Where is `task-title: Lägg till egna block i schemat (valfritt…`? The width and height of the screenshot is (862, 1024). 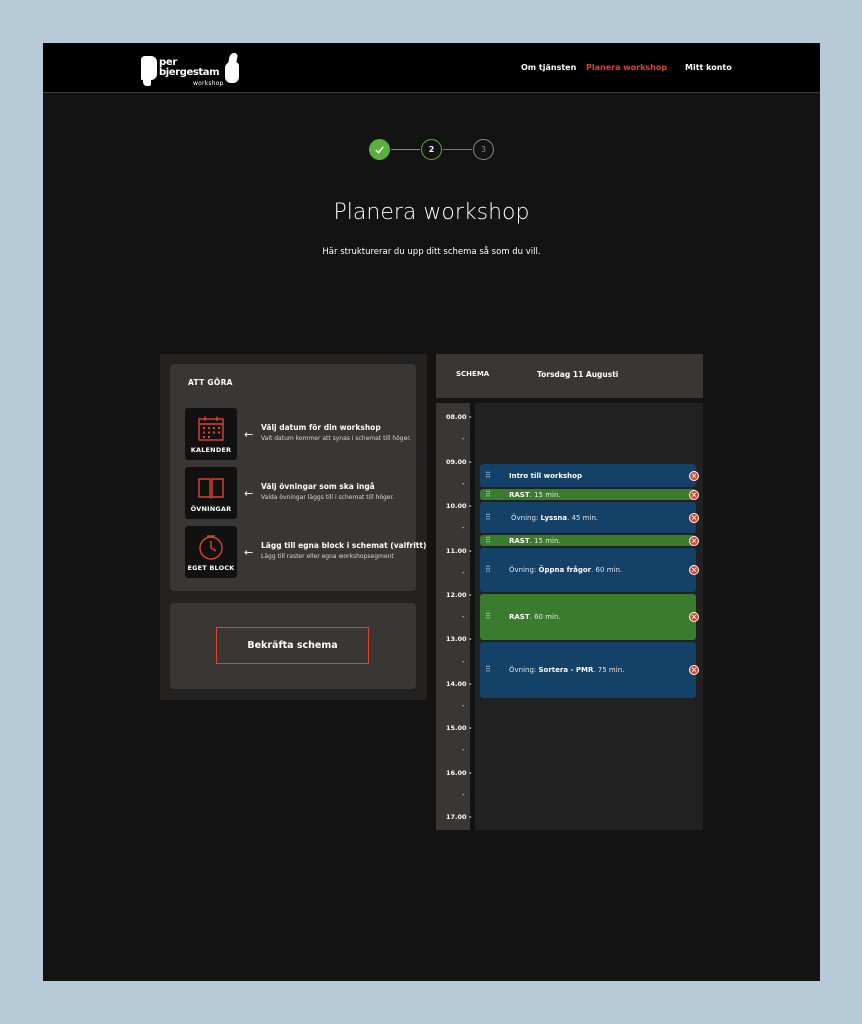
task-title: Lägg till egna block i schemat (valfritt… is located at coordinates (344, 545).